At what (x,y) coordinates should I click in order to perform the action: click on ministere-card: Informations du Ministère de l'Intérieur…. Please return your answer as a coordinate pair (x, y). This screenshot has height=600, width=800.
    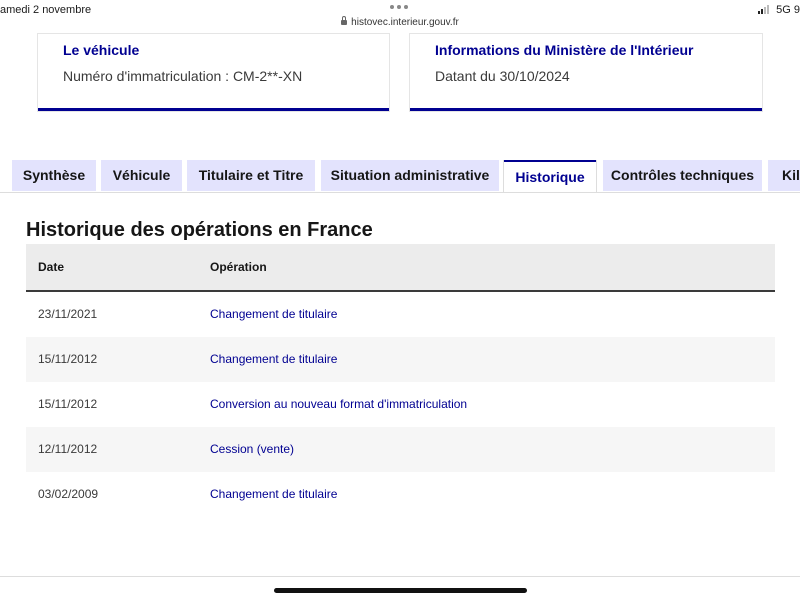
    Looking at the image, I should click on (586, 72).